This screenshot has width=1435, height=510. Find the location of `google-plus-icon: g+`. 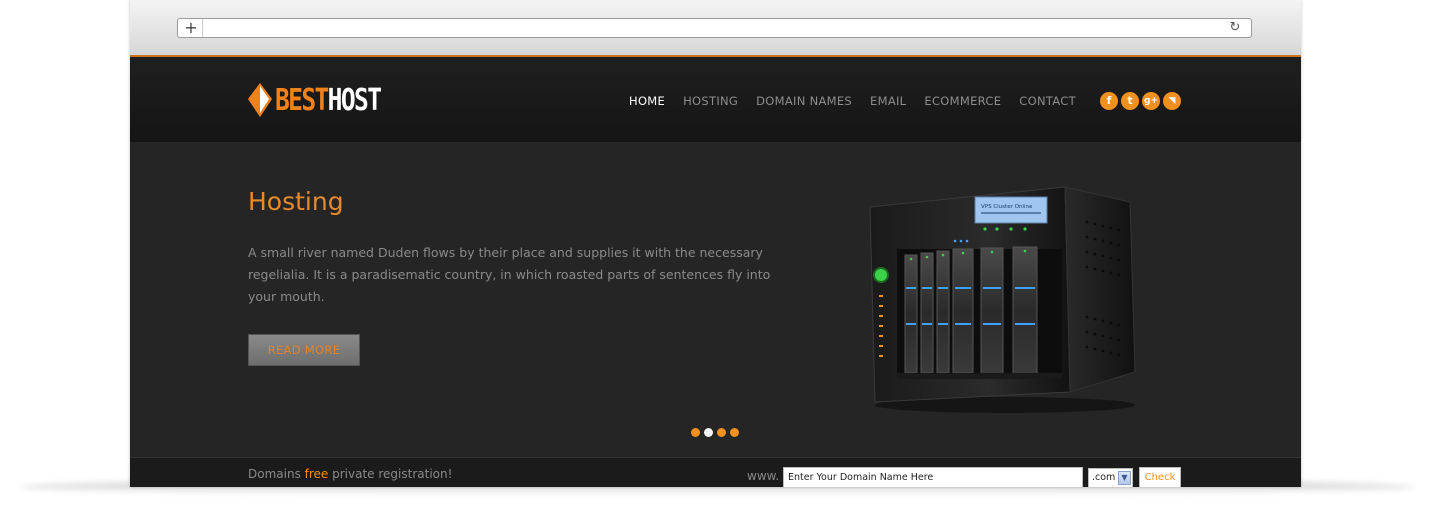

google-plus-icon: g+ is located at coordinates (1151, 101).